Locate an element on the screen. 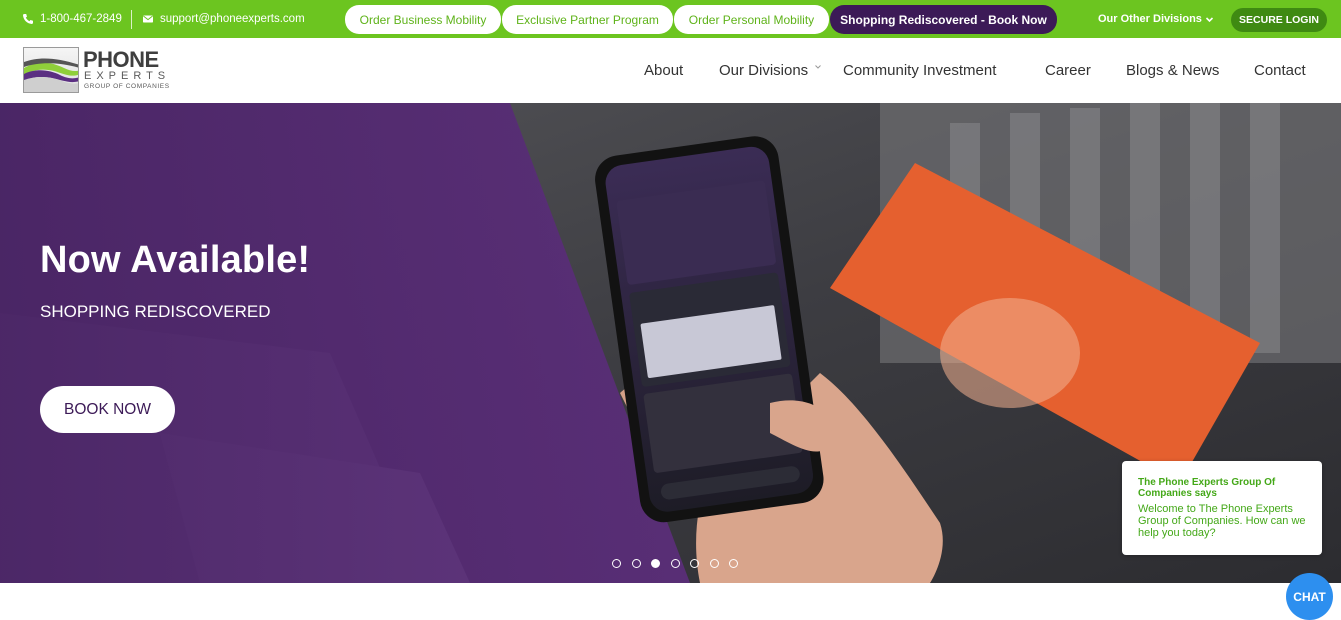 This screenshot has height=620, width=1341. order-personal-mobility-button: Order Personal Mobility is located at coordinates (751, 19).